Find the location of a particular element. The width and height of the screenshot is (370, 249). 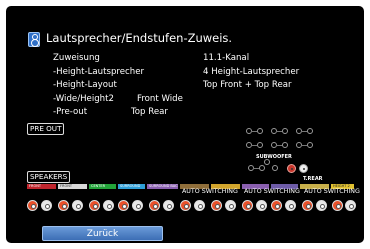

auto-switching-label-1: AUTO SWITCHING is located at coordinates (210, 191).